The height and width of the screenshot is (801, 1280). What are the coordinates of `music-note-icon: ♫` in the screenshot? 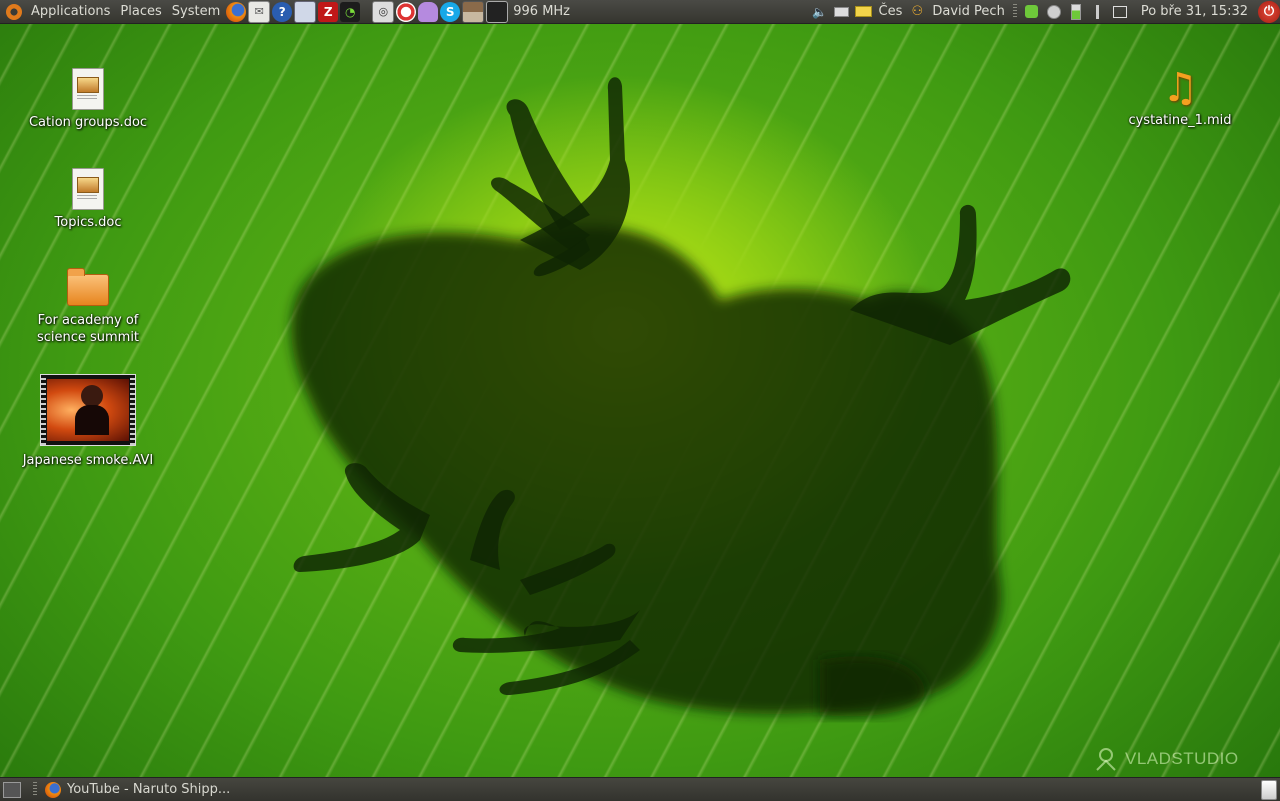 It's located at (1180, 88).